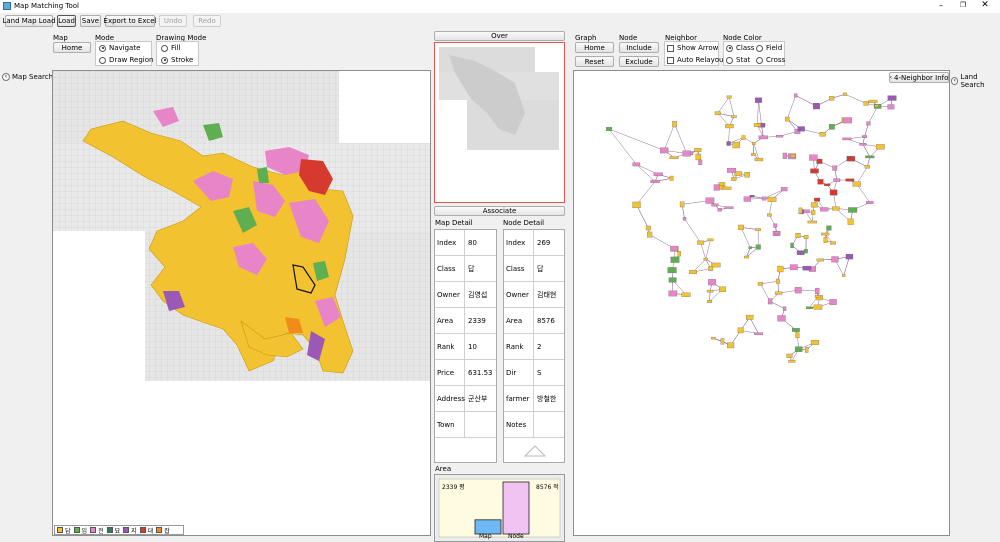 Image resolution: width=1000 pixels, height=542 pixels. What do you see at coordinates (549, 320) in the screenshot?
I see `detail-value: 8576` at bounding box center [549, 320].